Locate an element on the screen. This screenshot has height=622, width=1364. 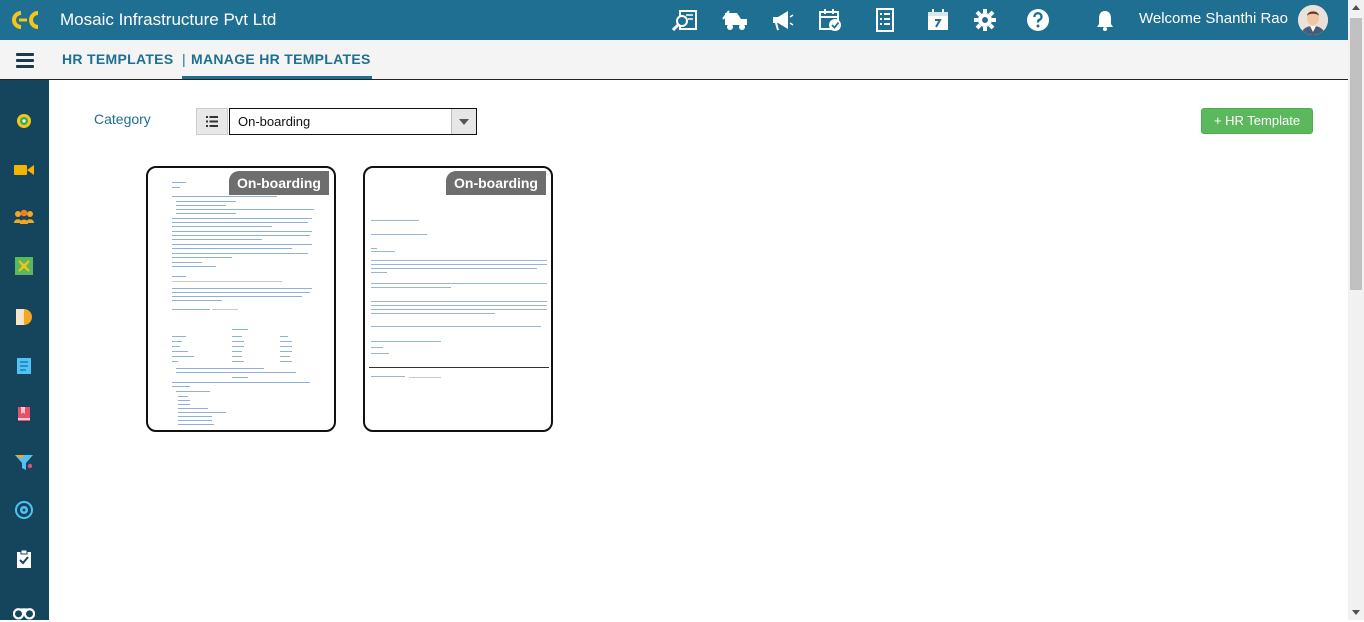
vertical-scrollbar is located at coordinates (1356, 310).